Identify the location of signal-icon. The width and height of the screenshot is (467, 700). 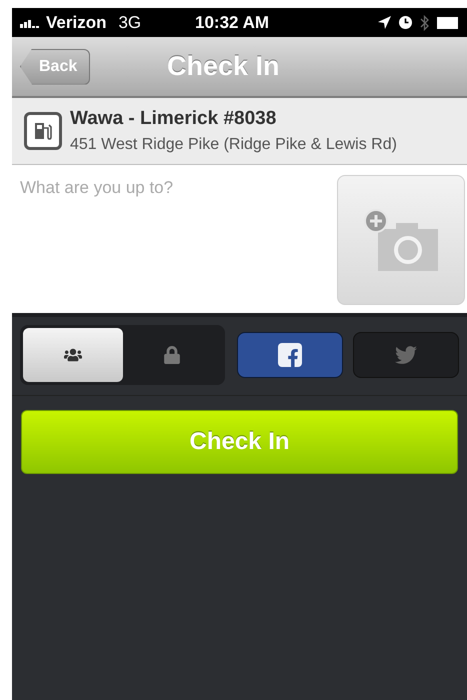
(31, 23).